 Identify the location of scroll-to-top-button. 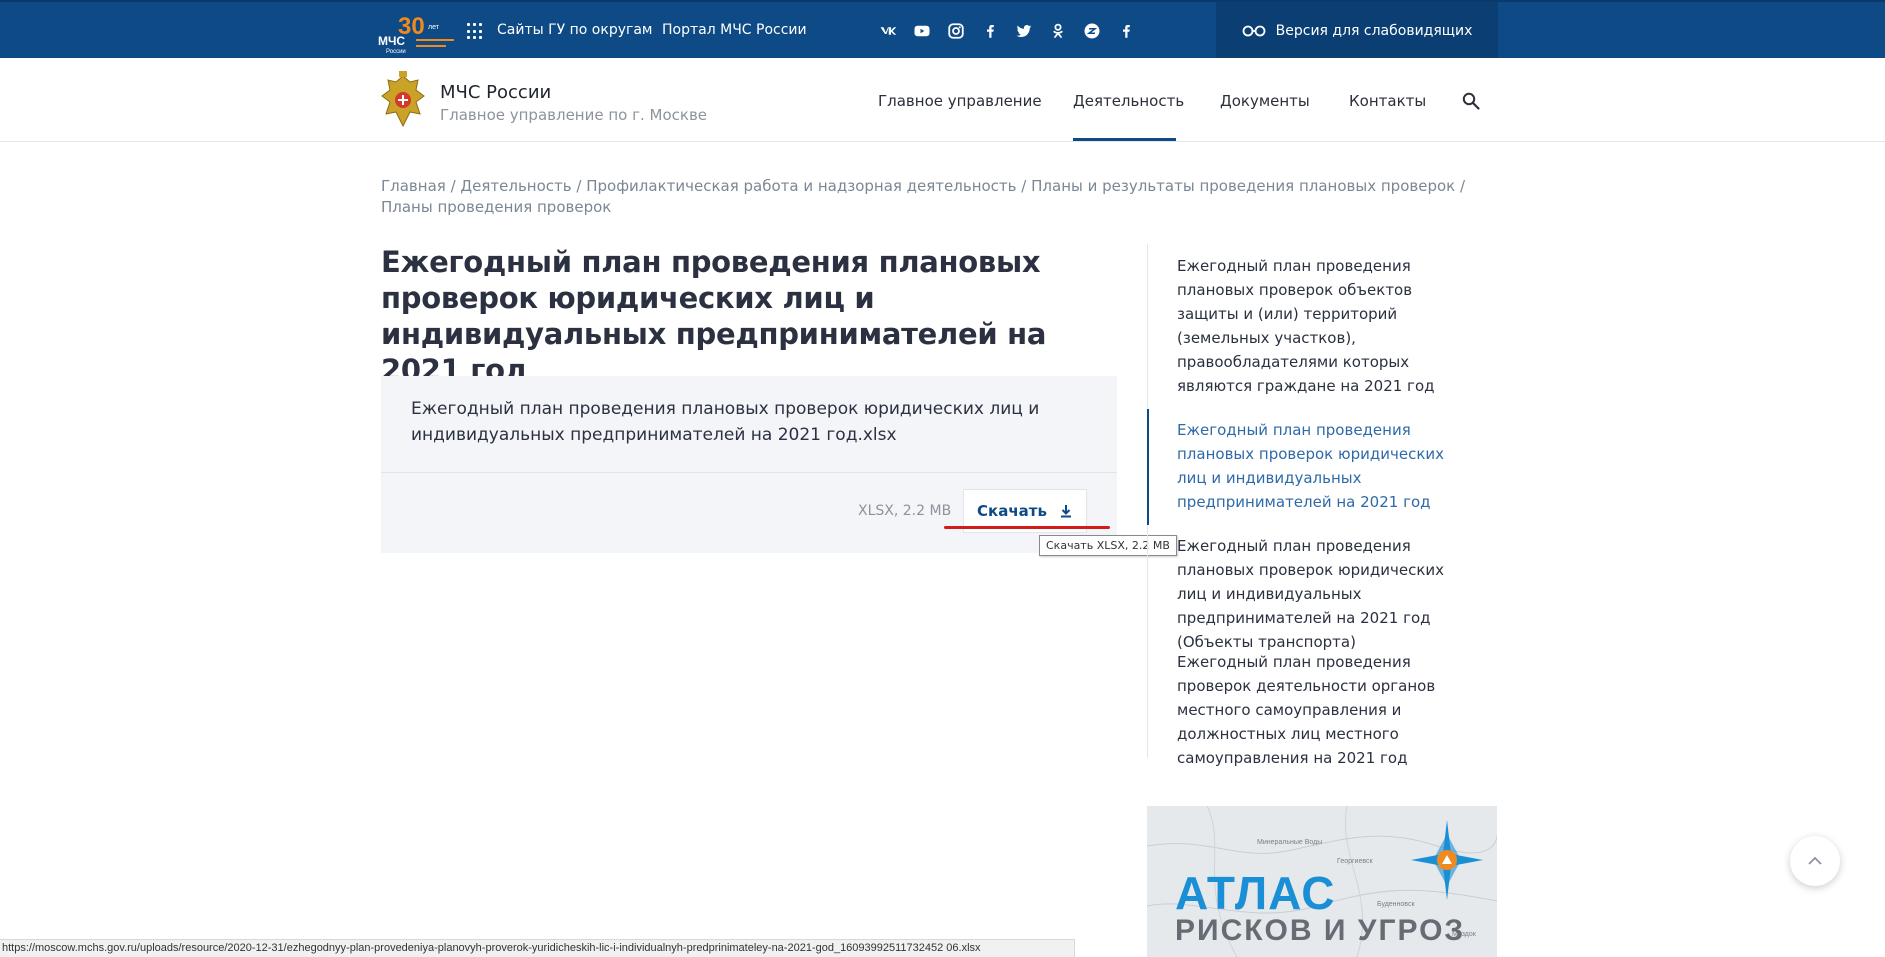
(1815, 861).